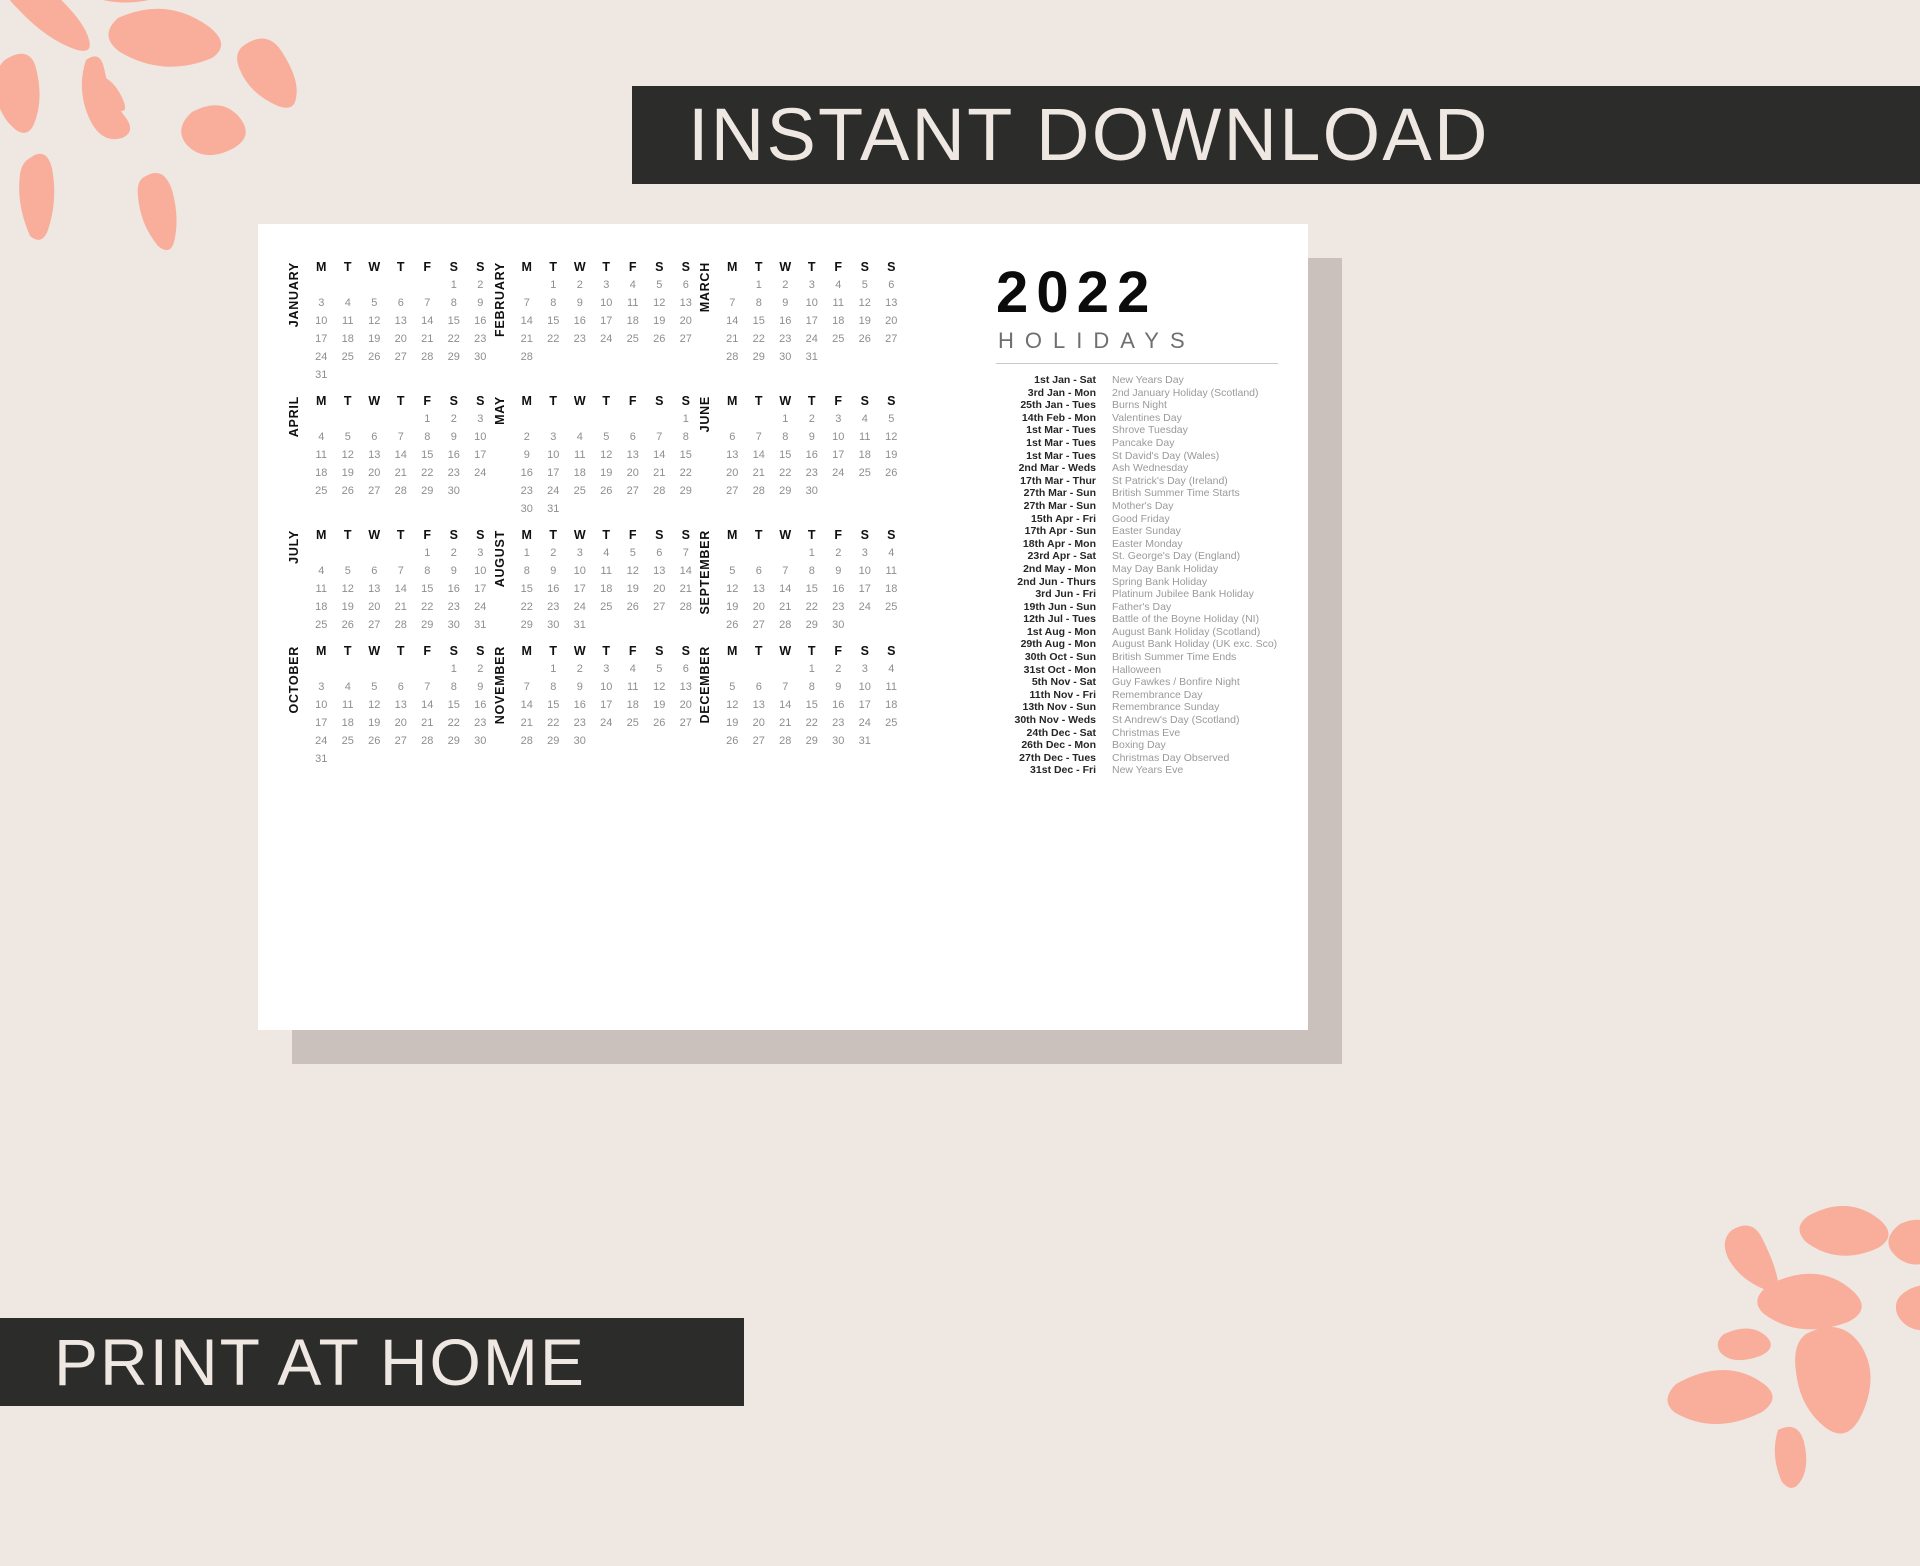 This screenshot has height=1566, width=1920. I want to click on holiday-name: Valentines Day, so click(1147, 417).